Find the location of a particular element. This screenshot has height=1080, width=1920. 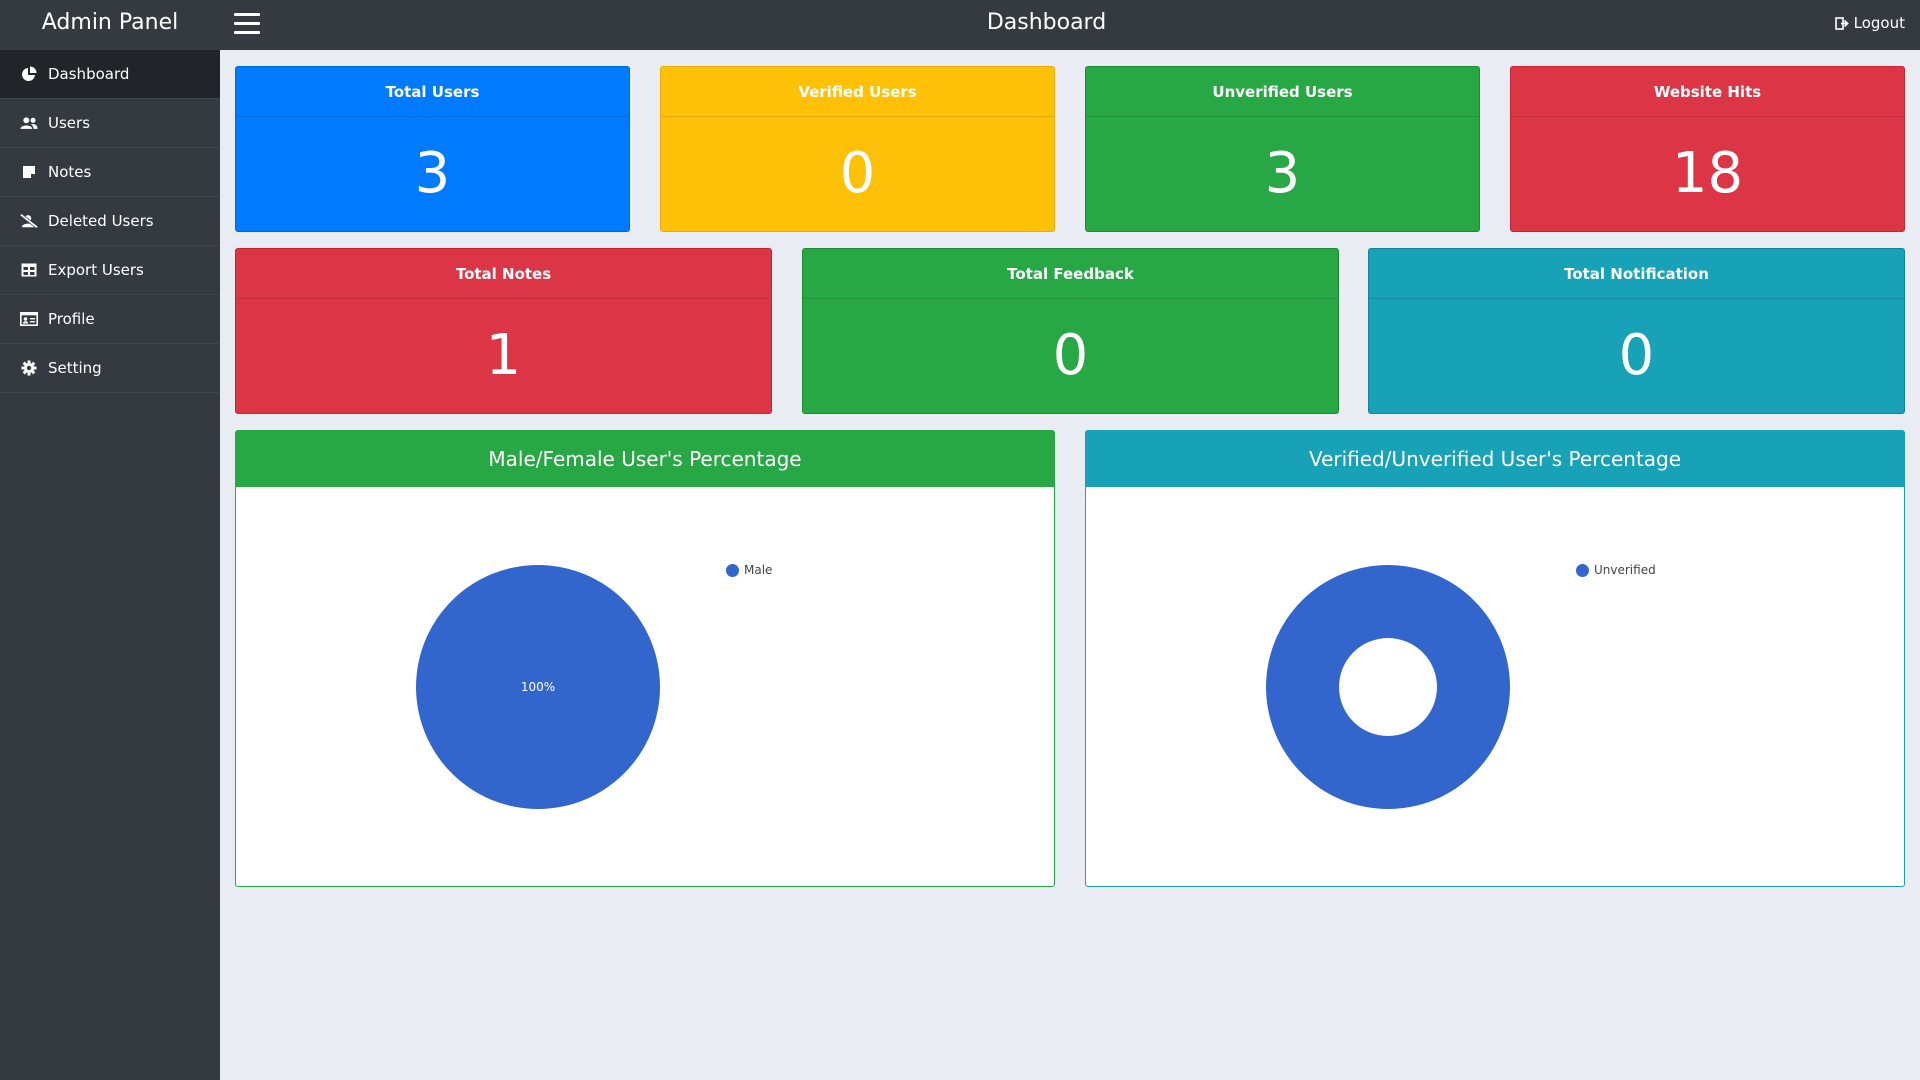

card-value: 1 is located at coordinates (503, 355).